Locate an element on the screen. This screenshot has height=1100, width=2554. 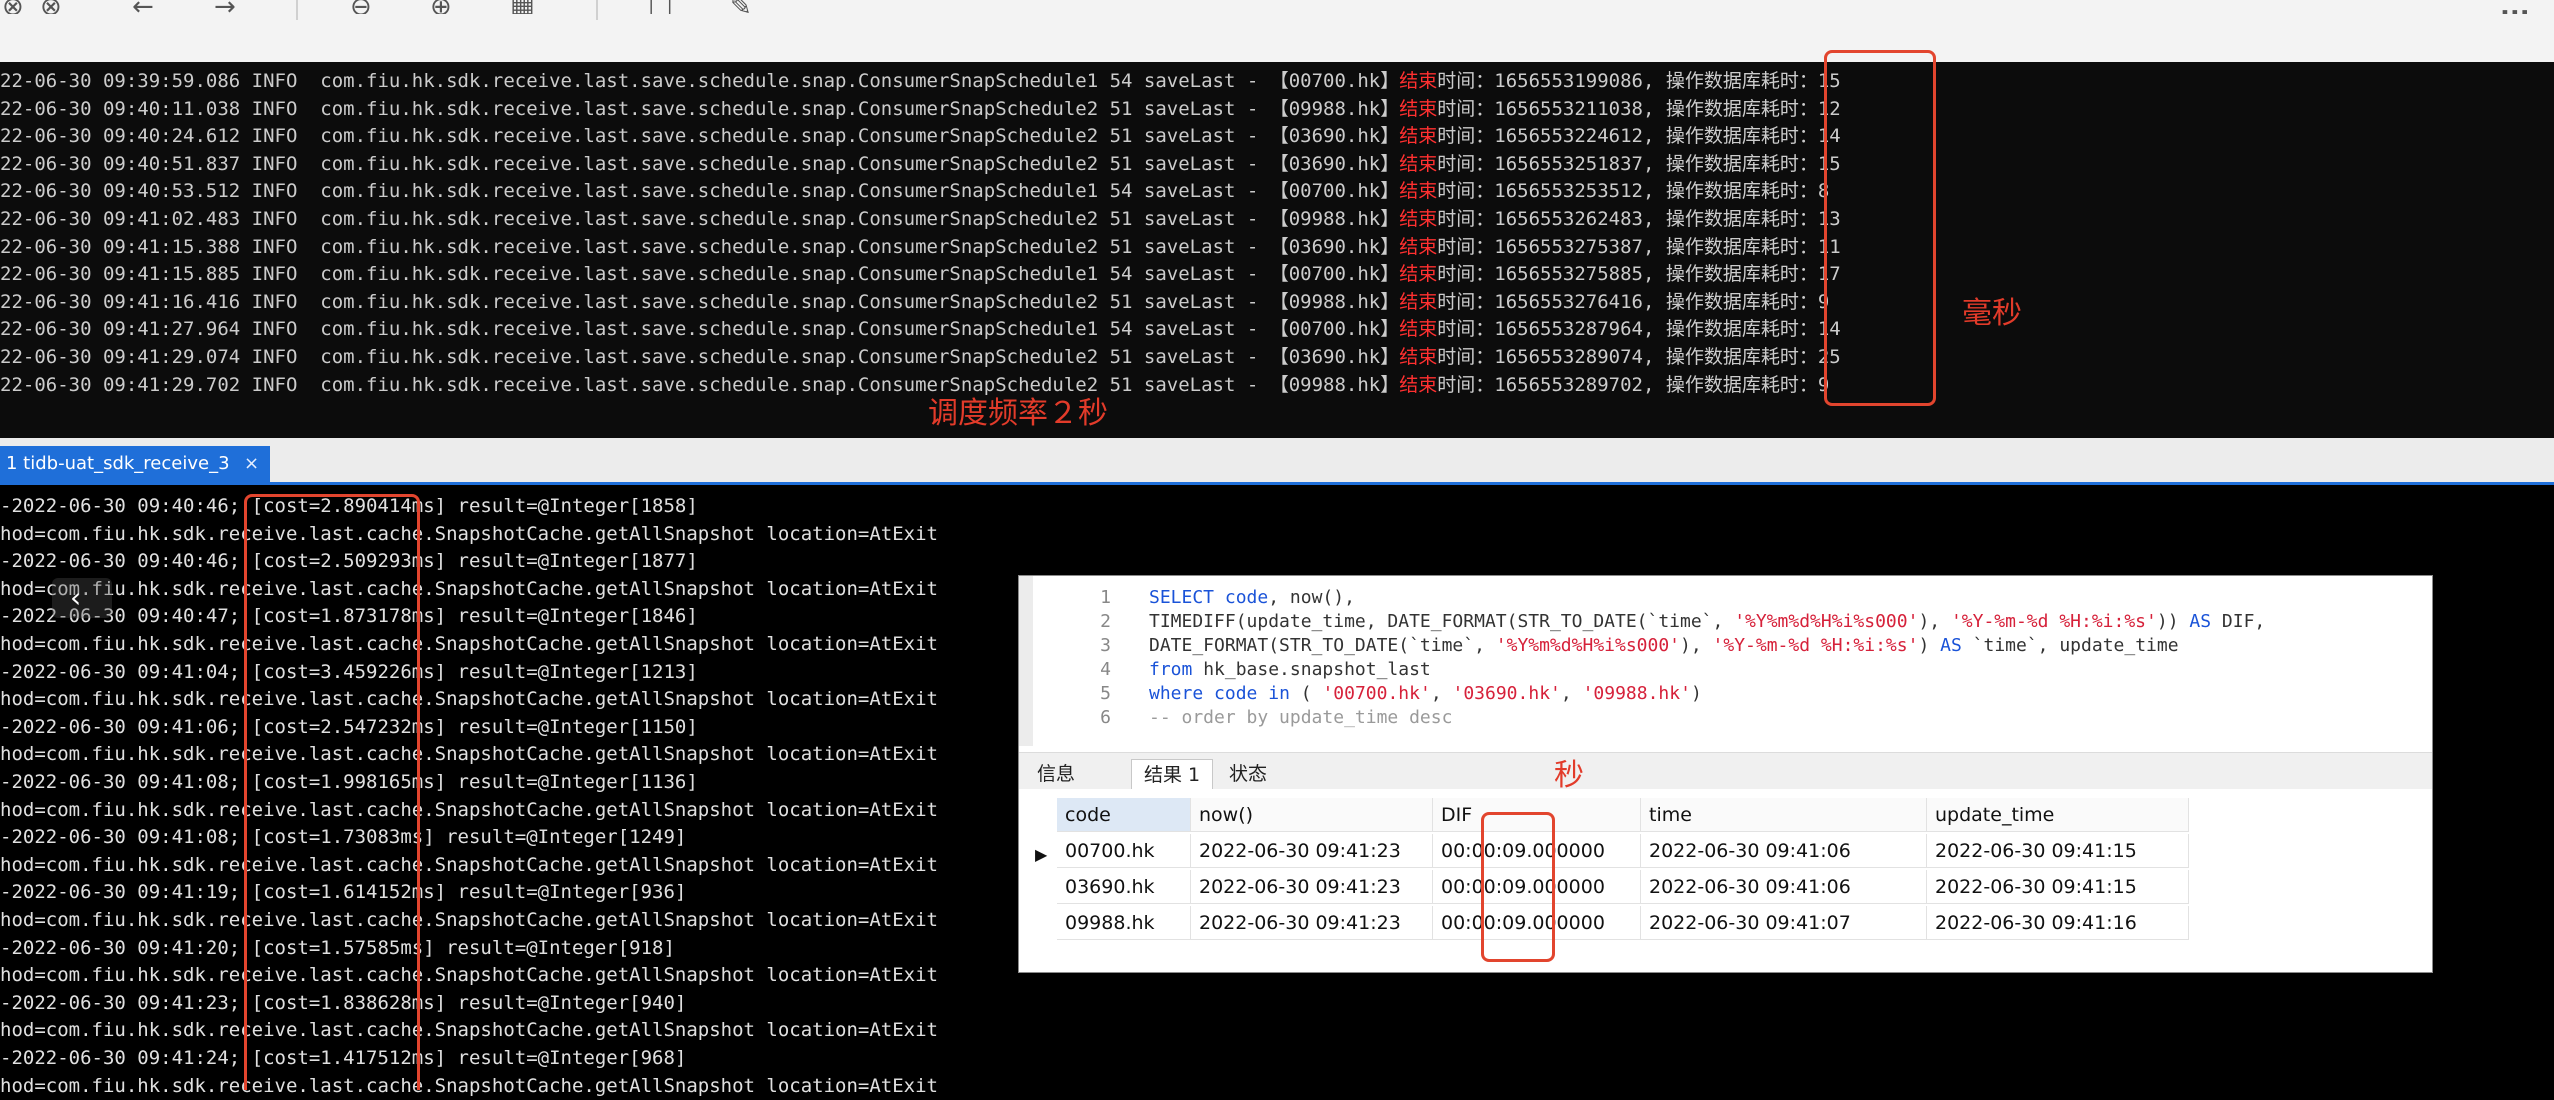
sql-token: ), is located at coordinates (1696, 645).